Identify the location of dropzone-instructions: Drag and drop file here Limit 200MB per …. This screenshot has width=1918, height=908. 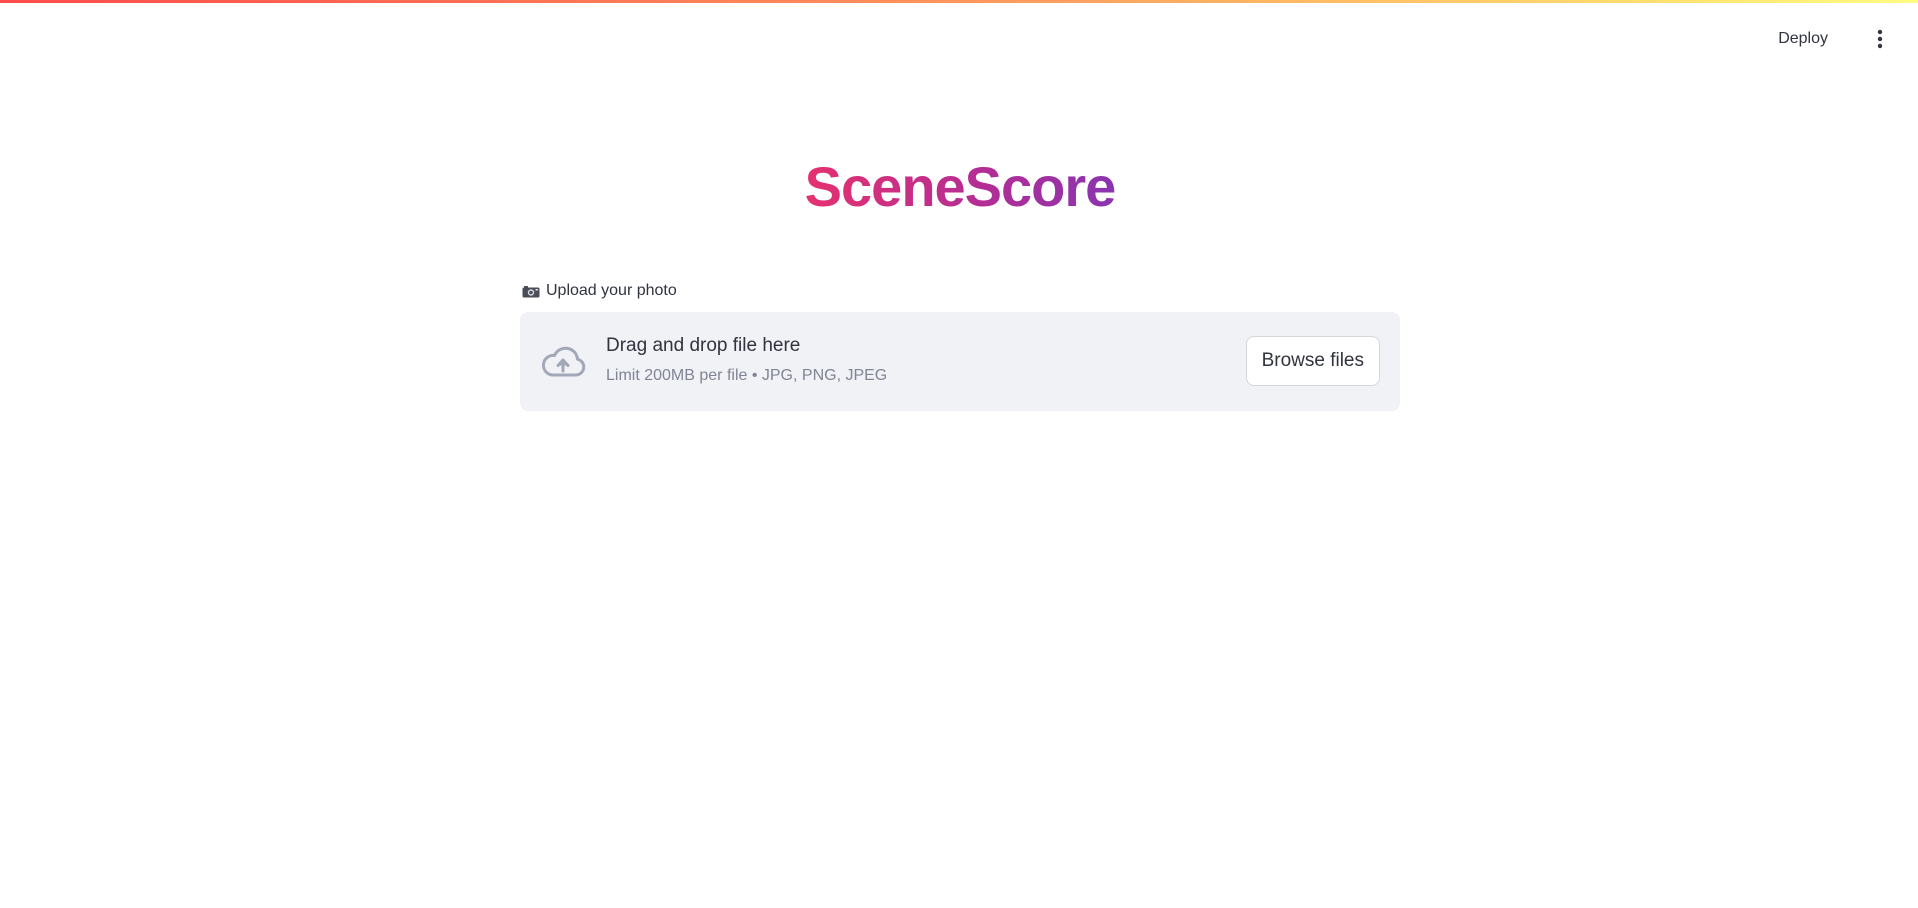
(746, 360).